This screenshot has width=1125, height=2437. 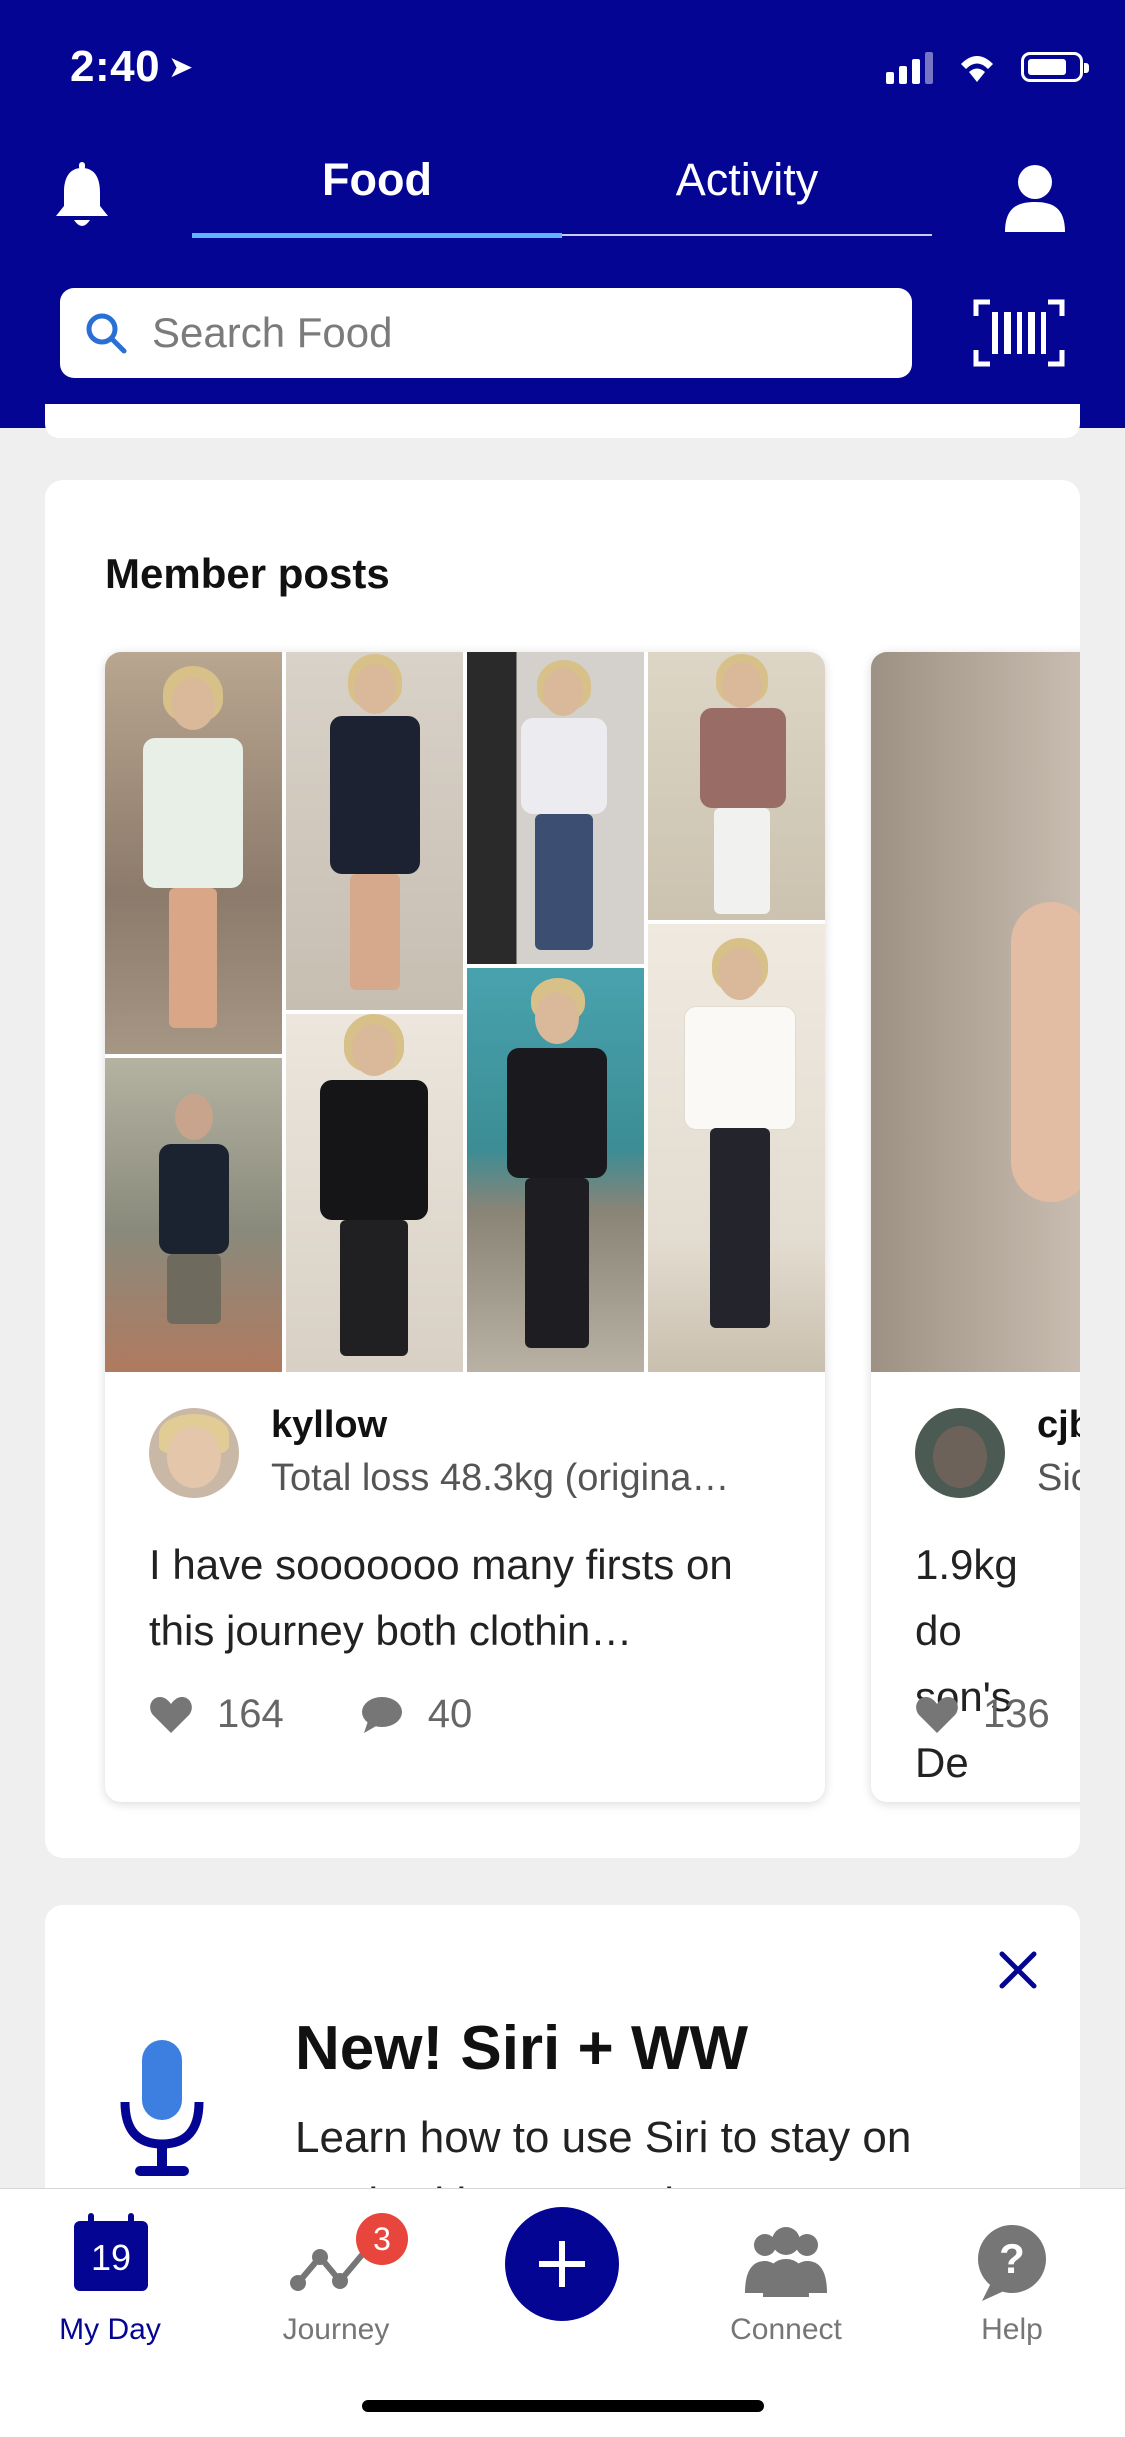 I want to click on status-time: 2:40 ➤, so click(x=132, y=67).